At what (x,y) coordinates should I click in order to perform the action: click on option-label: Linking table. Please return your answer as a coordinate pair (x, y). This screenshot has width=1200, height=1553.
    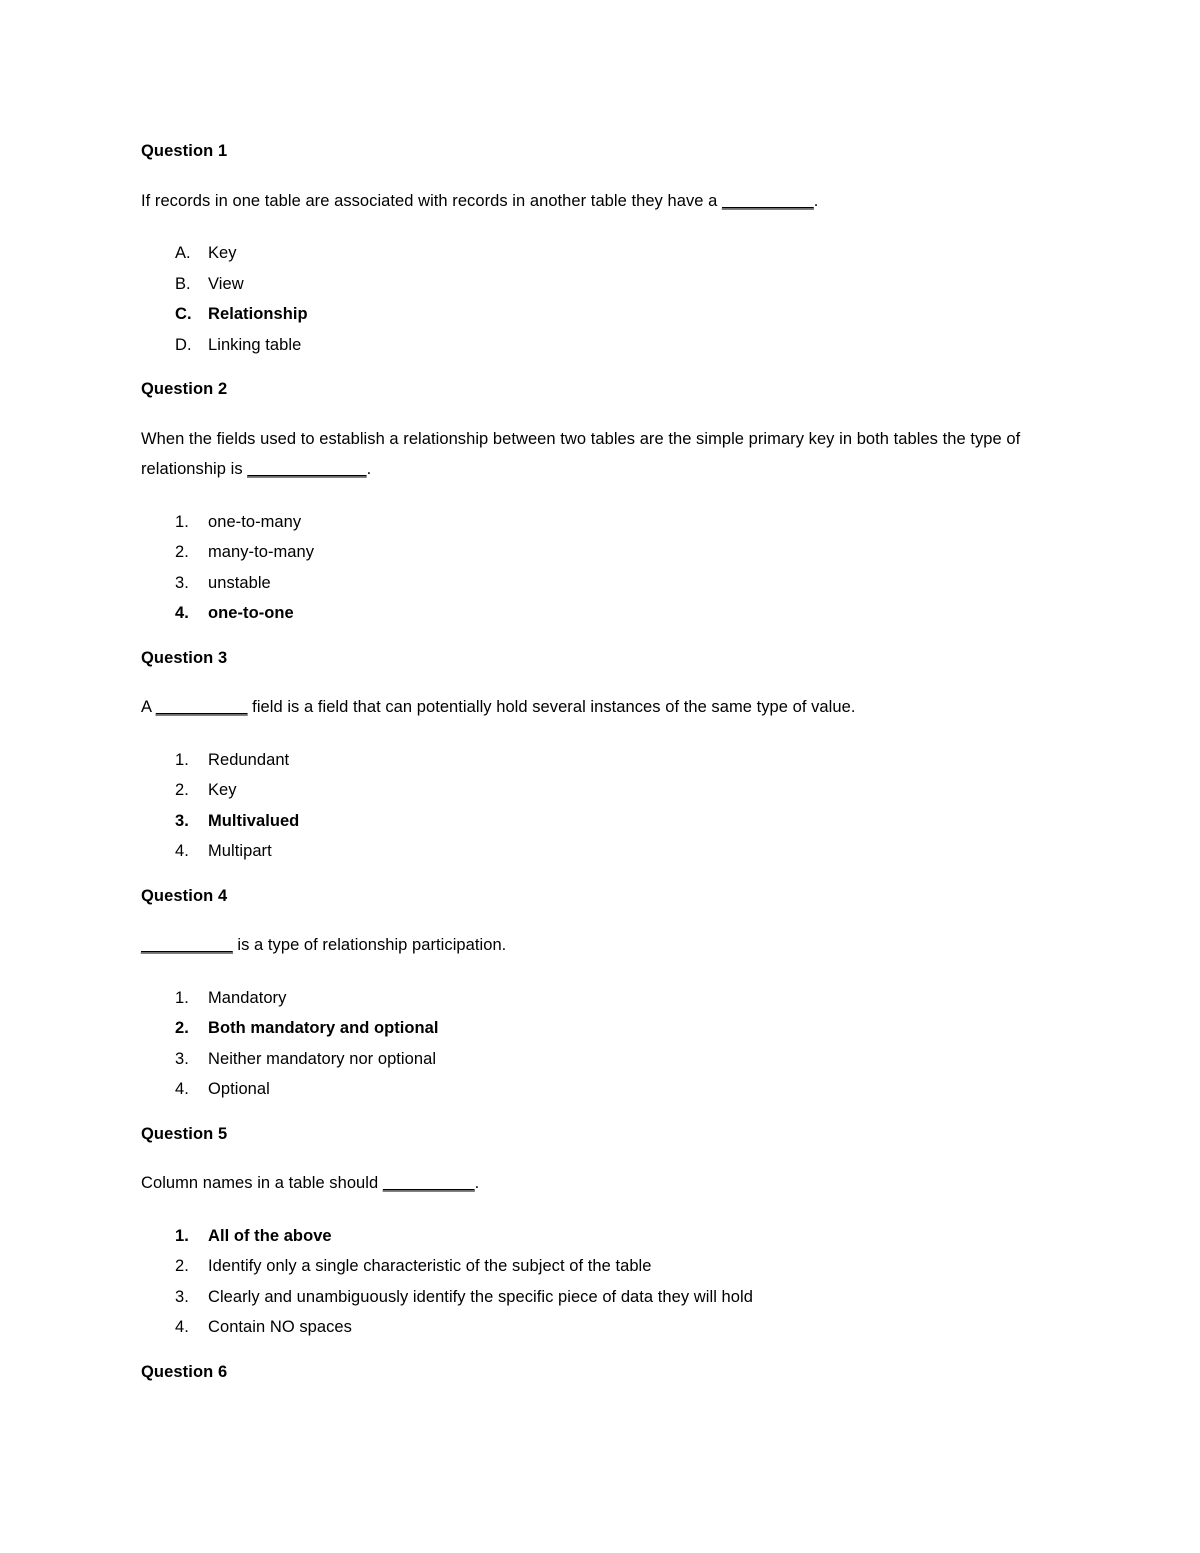
    Looking at the image, I should click on (255, 344).